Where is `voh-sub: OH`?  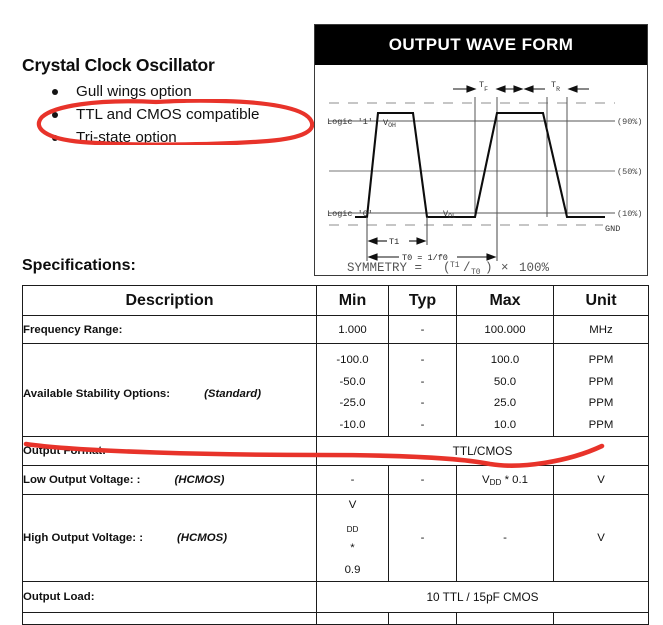 voh-sub: OH is located at coordinates (392, 125).